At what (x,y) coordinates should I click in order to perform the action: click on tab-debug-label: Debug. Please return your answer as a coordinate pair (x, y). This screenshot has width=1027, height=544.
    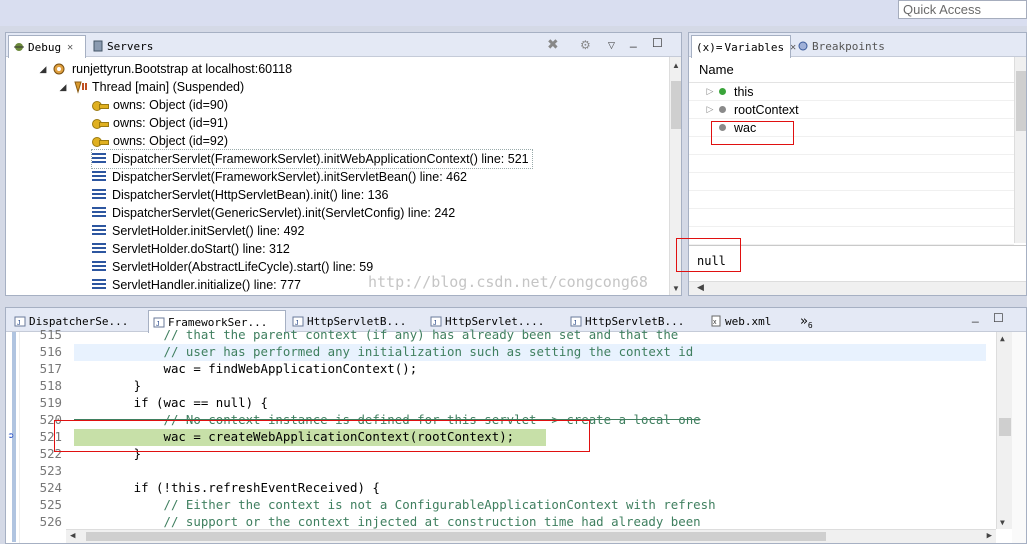
    Looking at the image, I should click on (45, 47).